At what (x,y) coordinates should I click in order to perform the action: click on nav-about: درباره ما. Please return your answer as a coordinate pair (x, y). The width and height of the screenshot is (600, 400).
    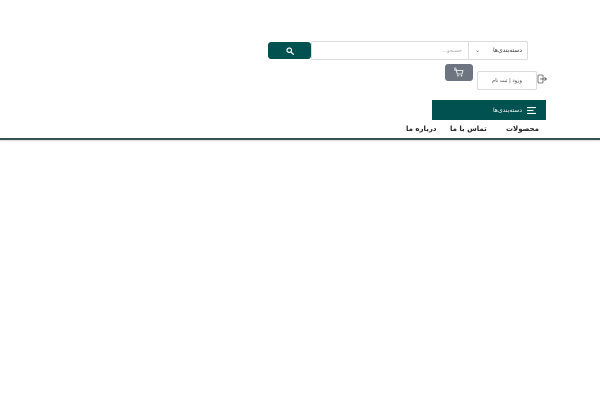
    Looking at the image, I should click on (421, 129).